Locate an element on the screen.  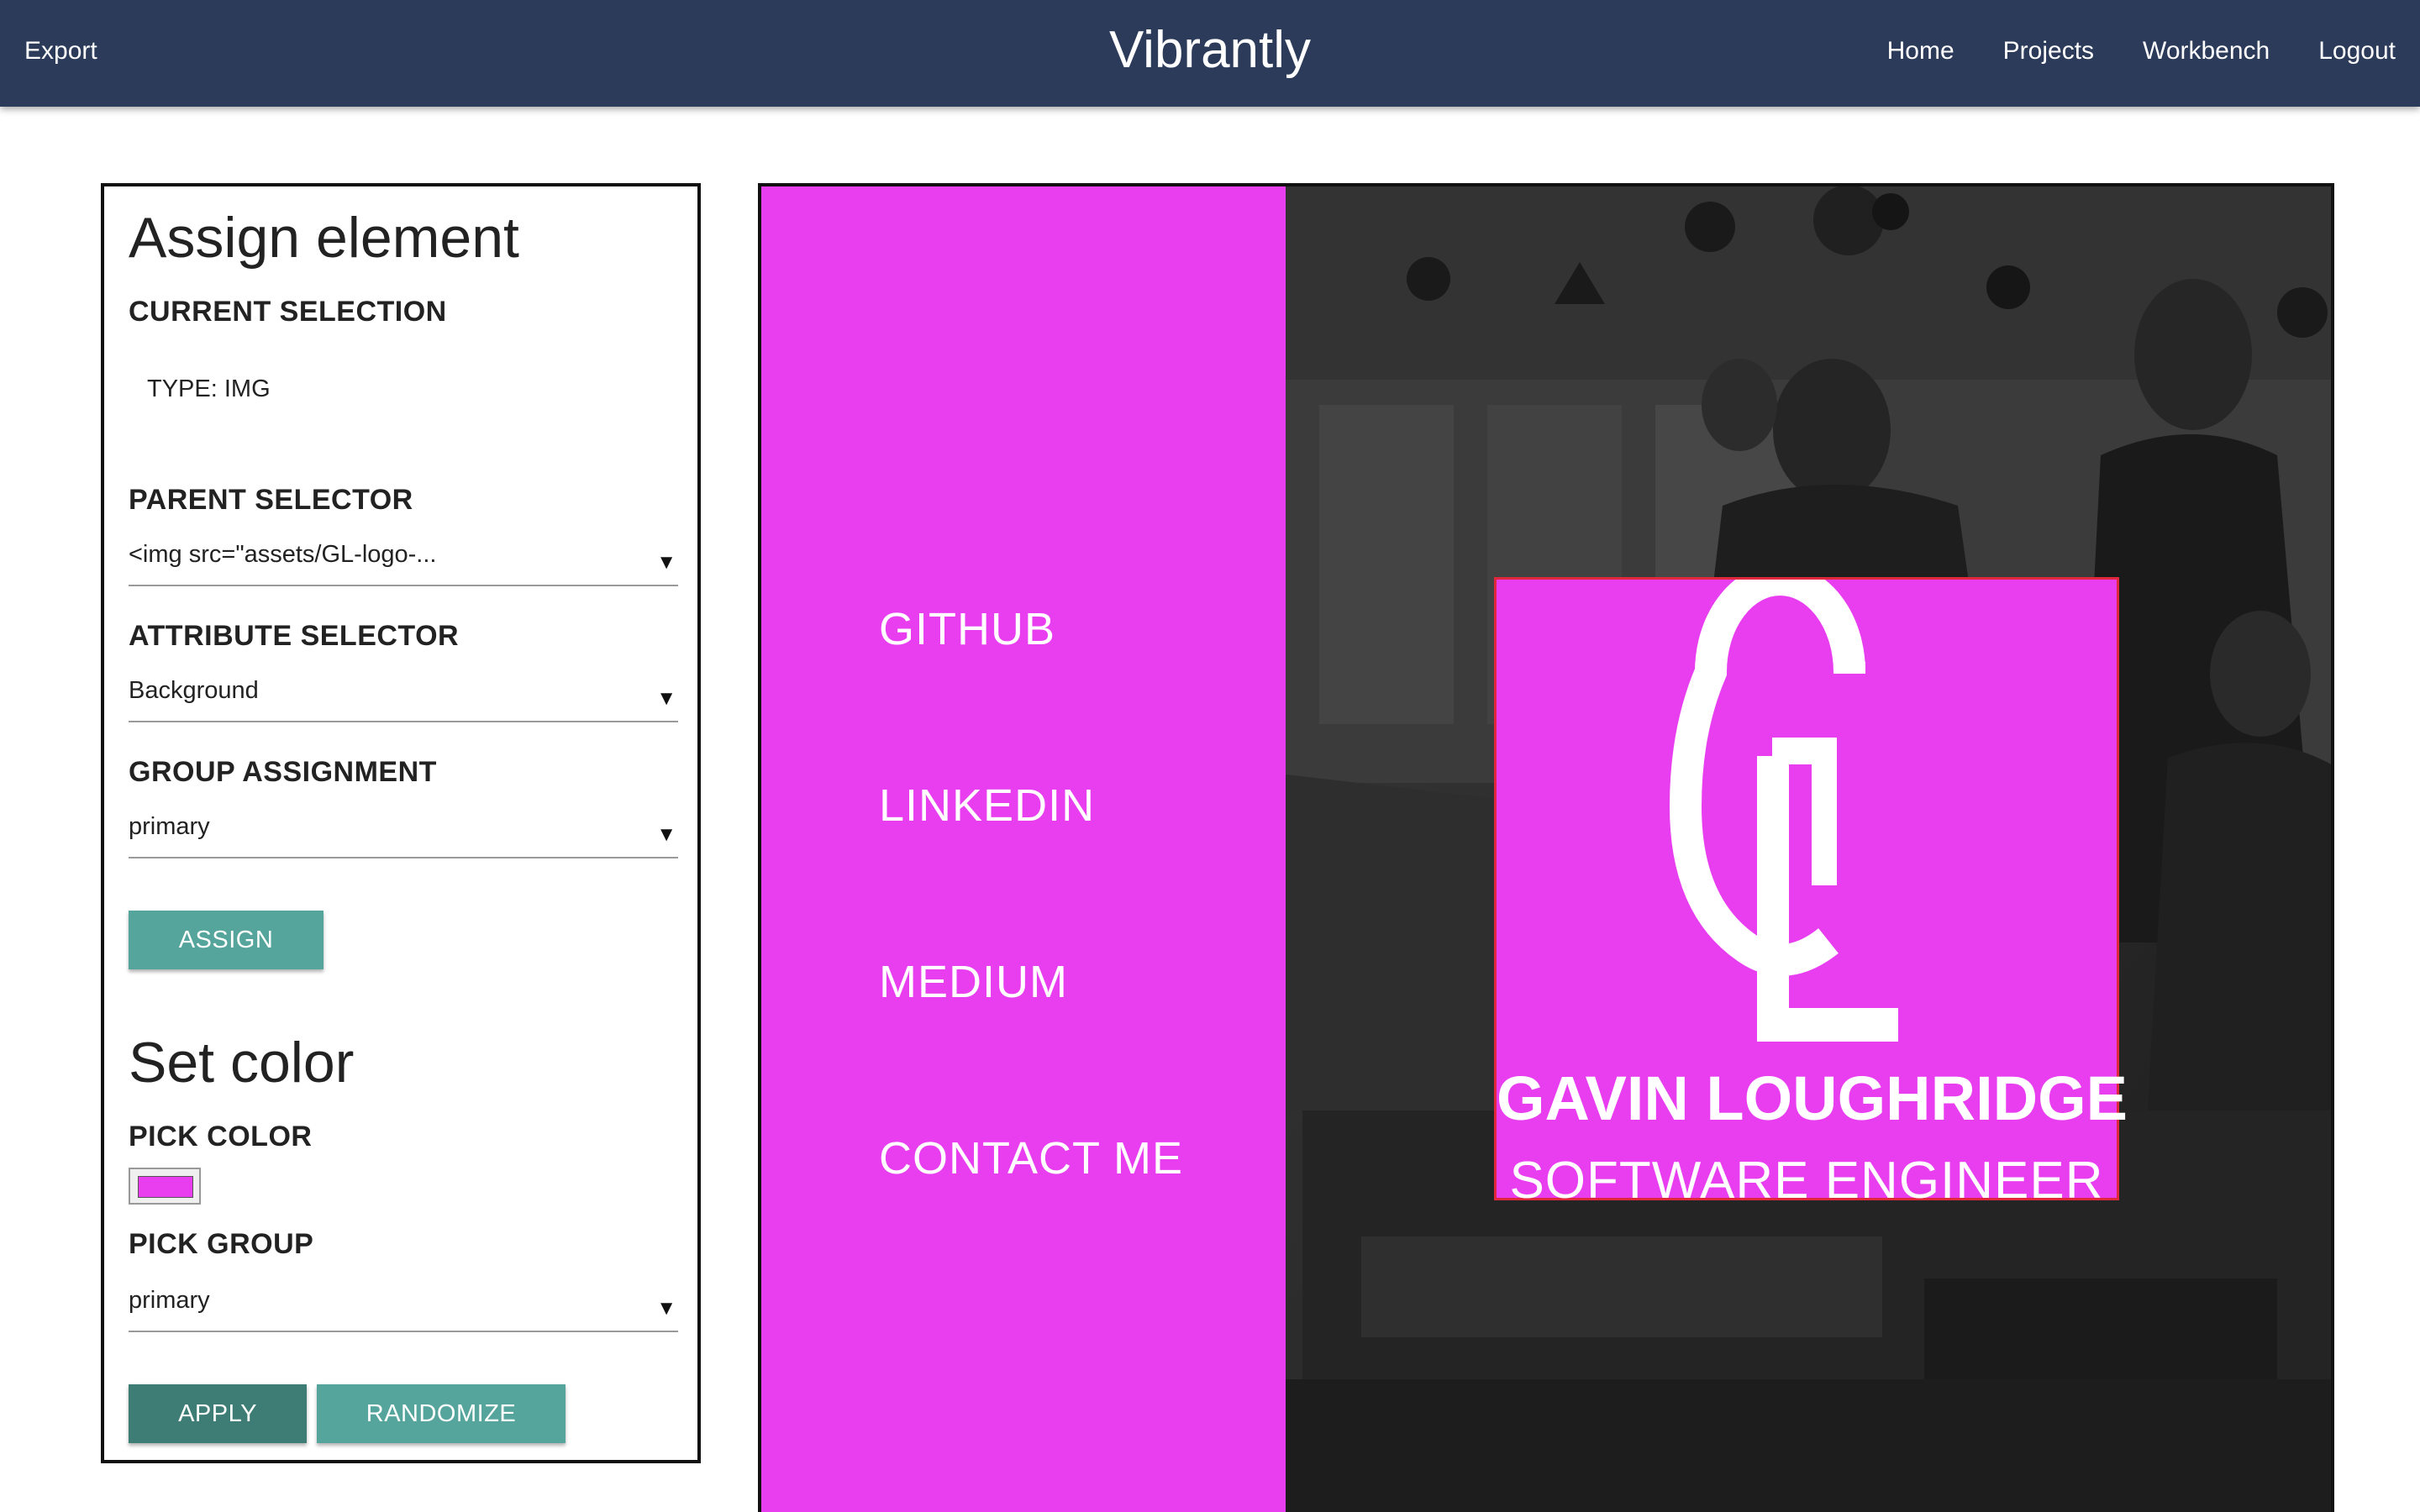
pick-group-label: PICK GROUP is located at coordinates (221, 1244).